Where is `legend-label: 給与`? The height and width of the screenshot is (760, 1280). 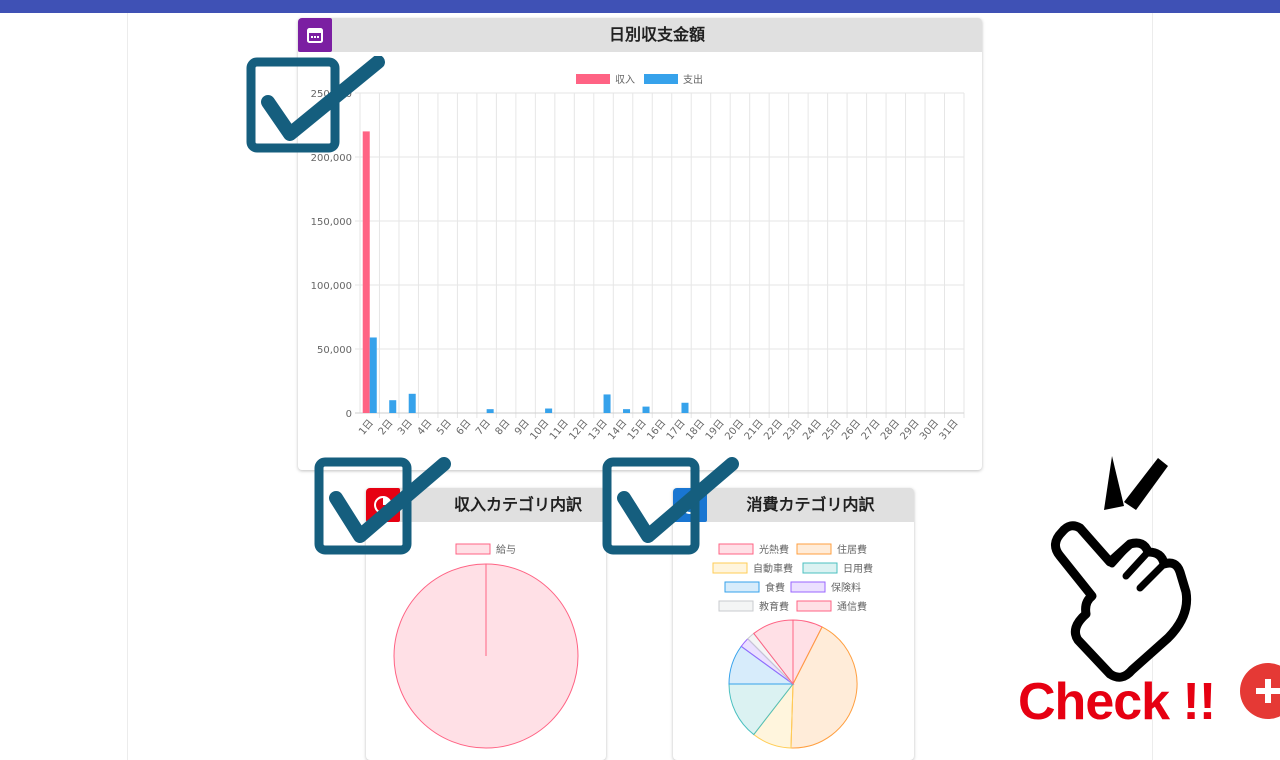
legend-label: 給与 is located at coordinates (506, 549).